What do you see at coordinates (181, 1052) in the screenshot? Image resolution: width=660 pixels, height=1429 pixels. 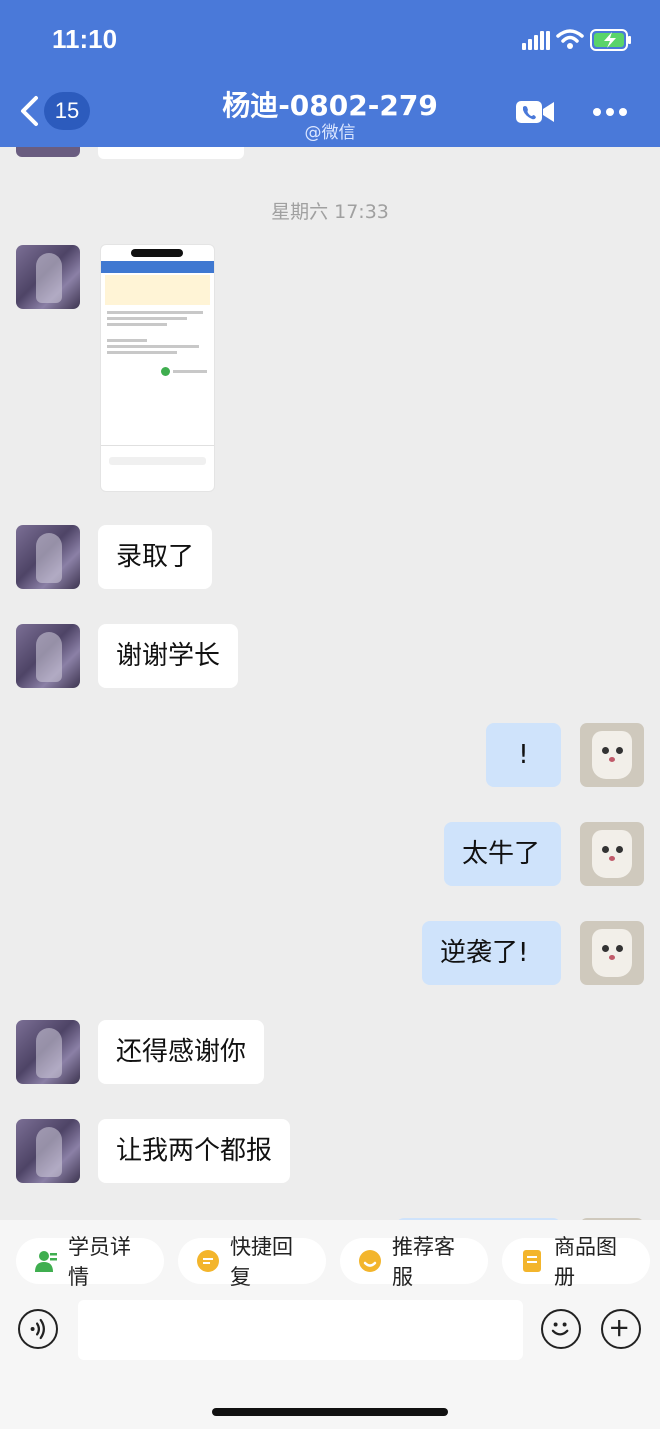 I see `message-bubble: 还得感谢你` at bounding box center [181, 1052].